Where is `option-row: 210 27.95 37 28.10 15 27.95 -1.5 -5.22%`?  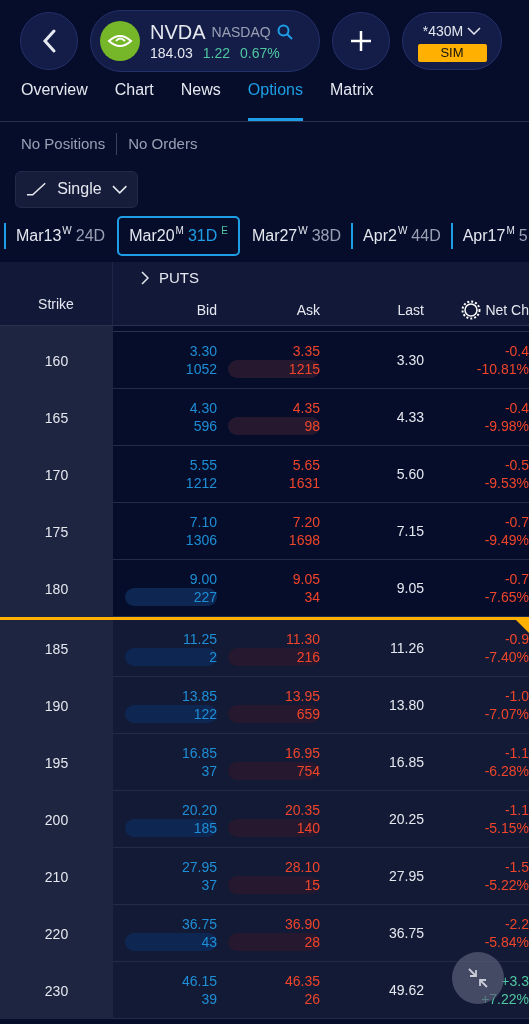 option-row: 210 27.95 37 28.10 15 27.95 -1.5 -5.22% is located at coordinates (264, 876).